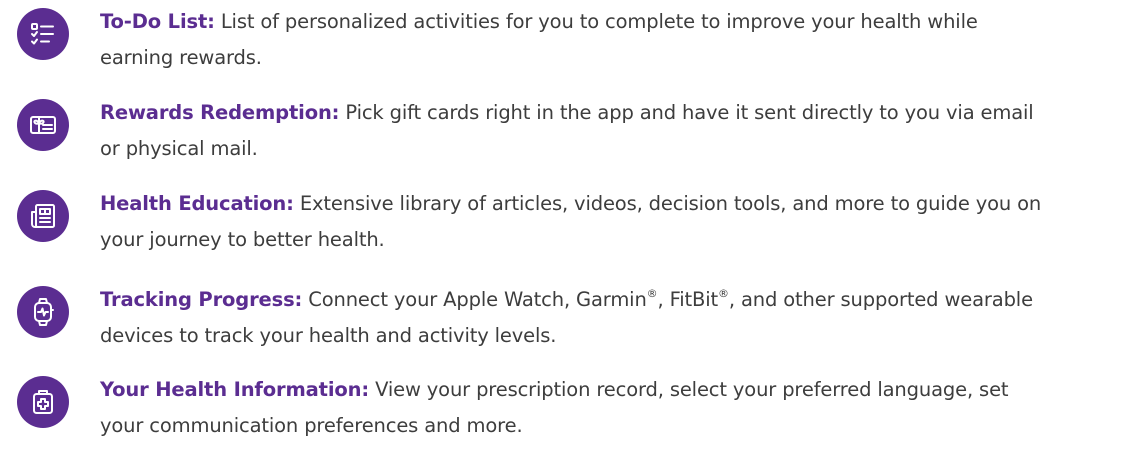 This screenshot has width=1148, height=452. What do you see at coordinates (242, 239) in the screenshot?
I see `feature-line-2: your journey to better health.` at bounding box center [242, 239].